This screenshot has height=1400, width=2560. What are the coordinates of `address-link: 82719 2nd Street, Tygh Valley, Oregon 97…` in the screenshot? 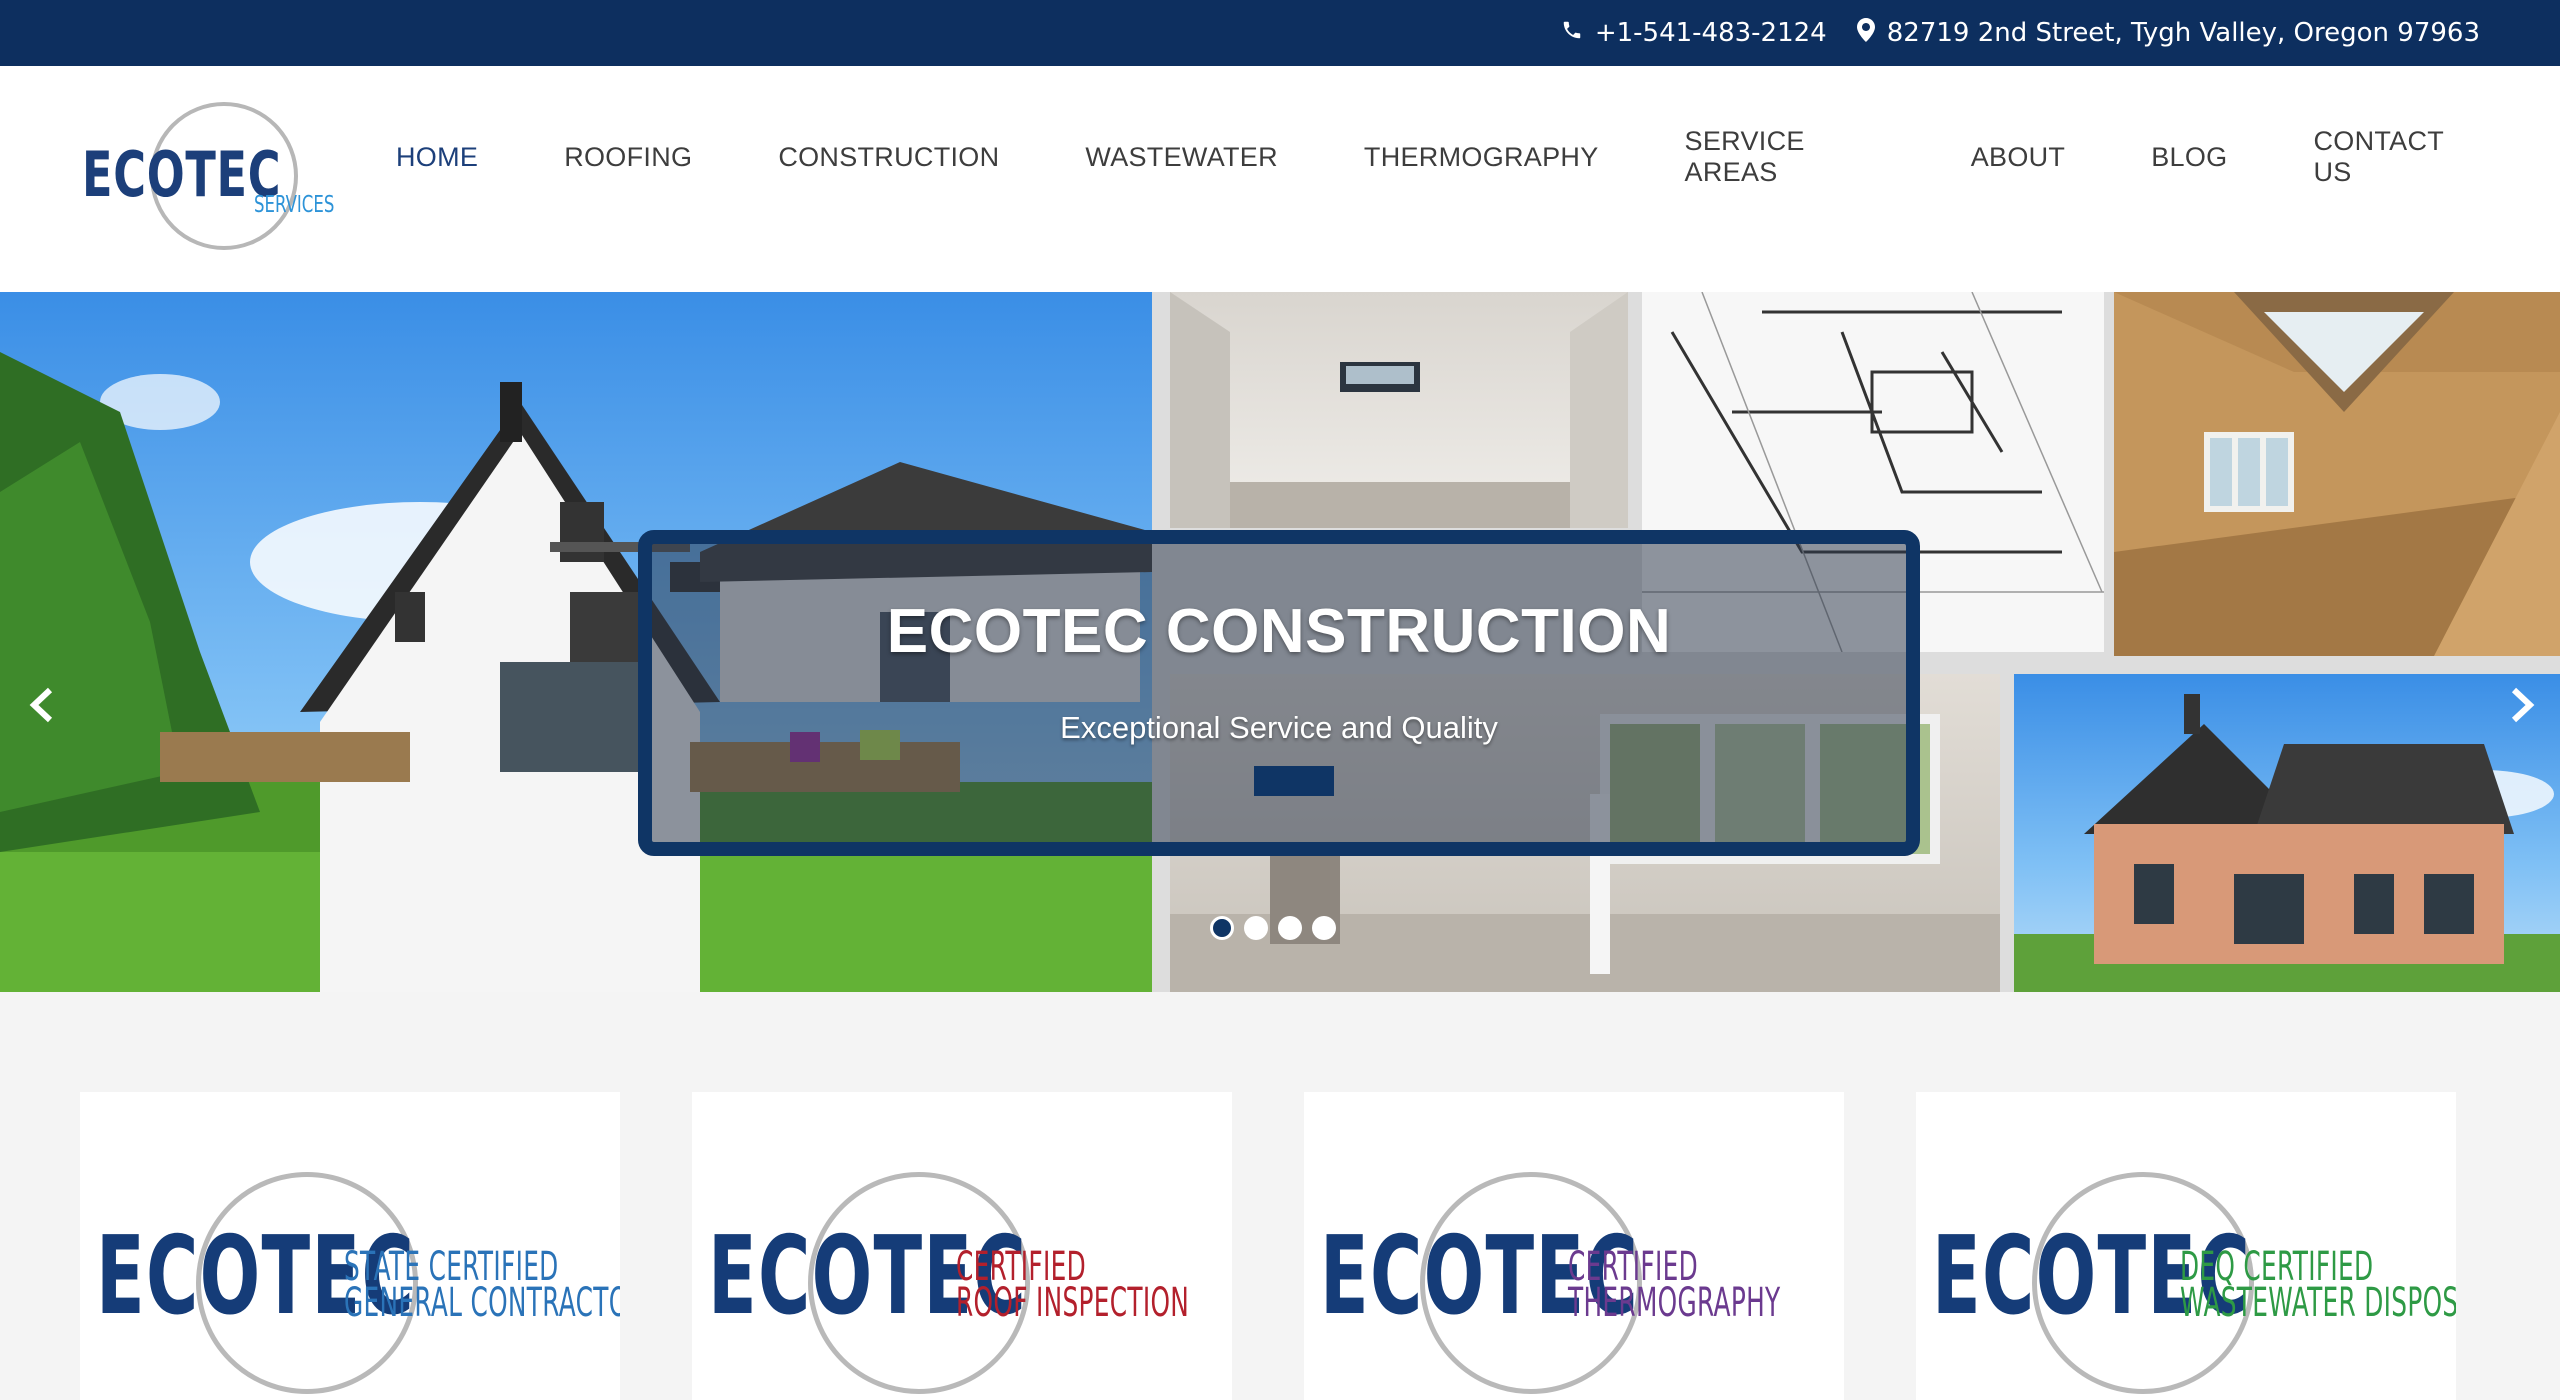 It's located at (2168, 33).